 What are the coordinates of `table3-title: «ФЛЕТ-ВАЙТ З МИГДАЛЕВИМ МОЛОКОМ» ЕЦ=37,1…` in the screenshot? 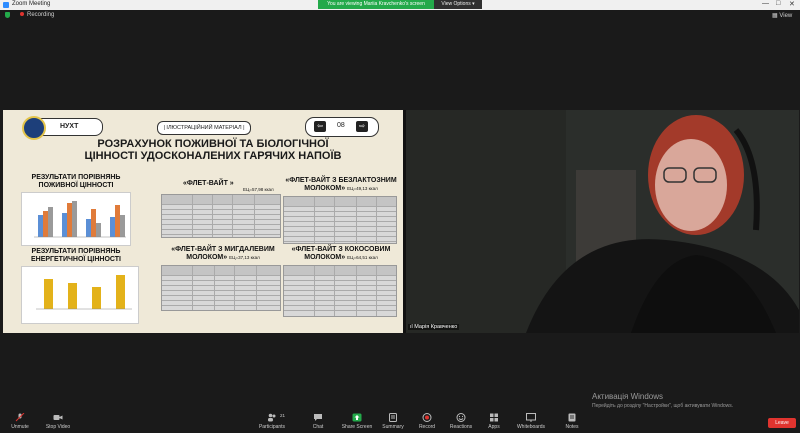 It's located at (223, 254).